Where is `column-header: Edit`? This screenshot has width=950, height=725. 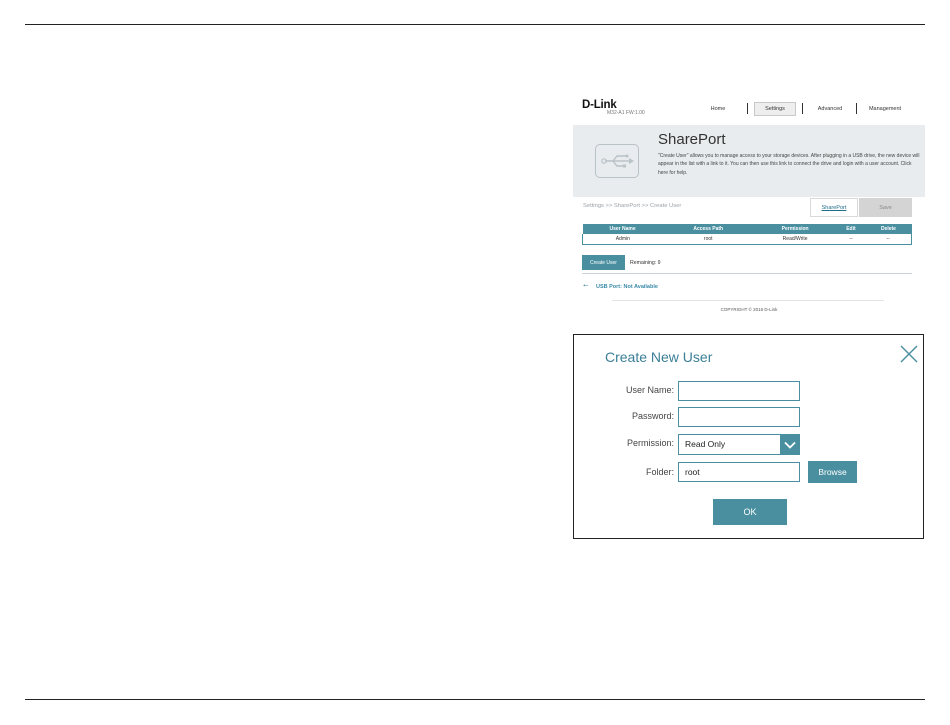 column-header: Edit is located at coordinates (851, 229).